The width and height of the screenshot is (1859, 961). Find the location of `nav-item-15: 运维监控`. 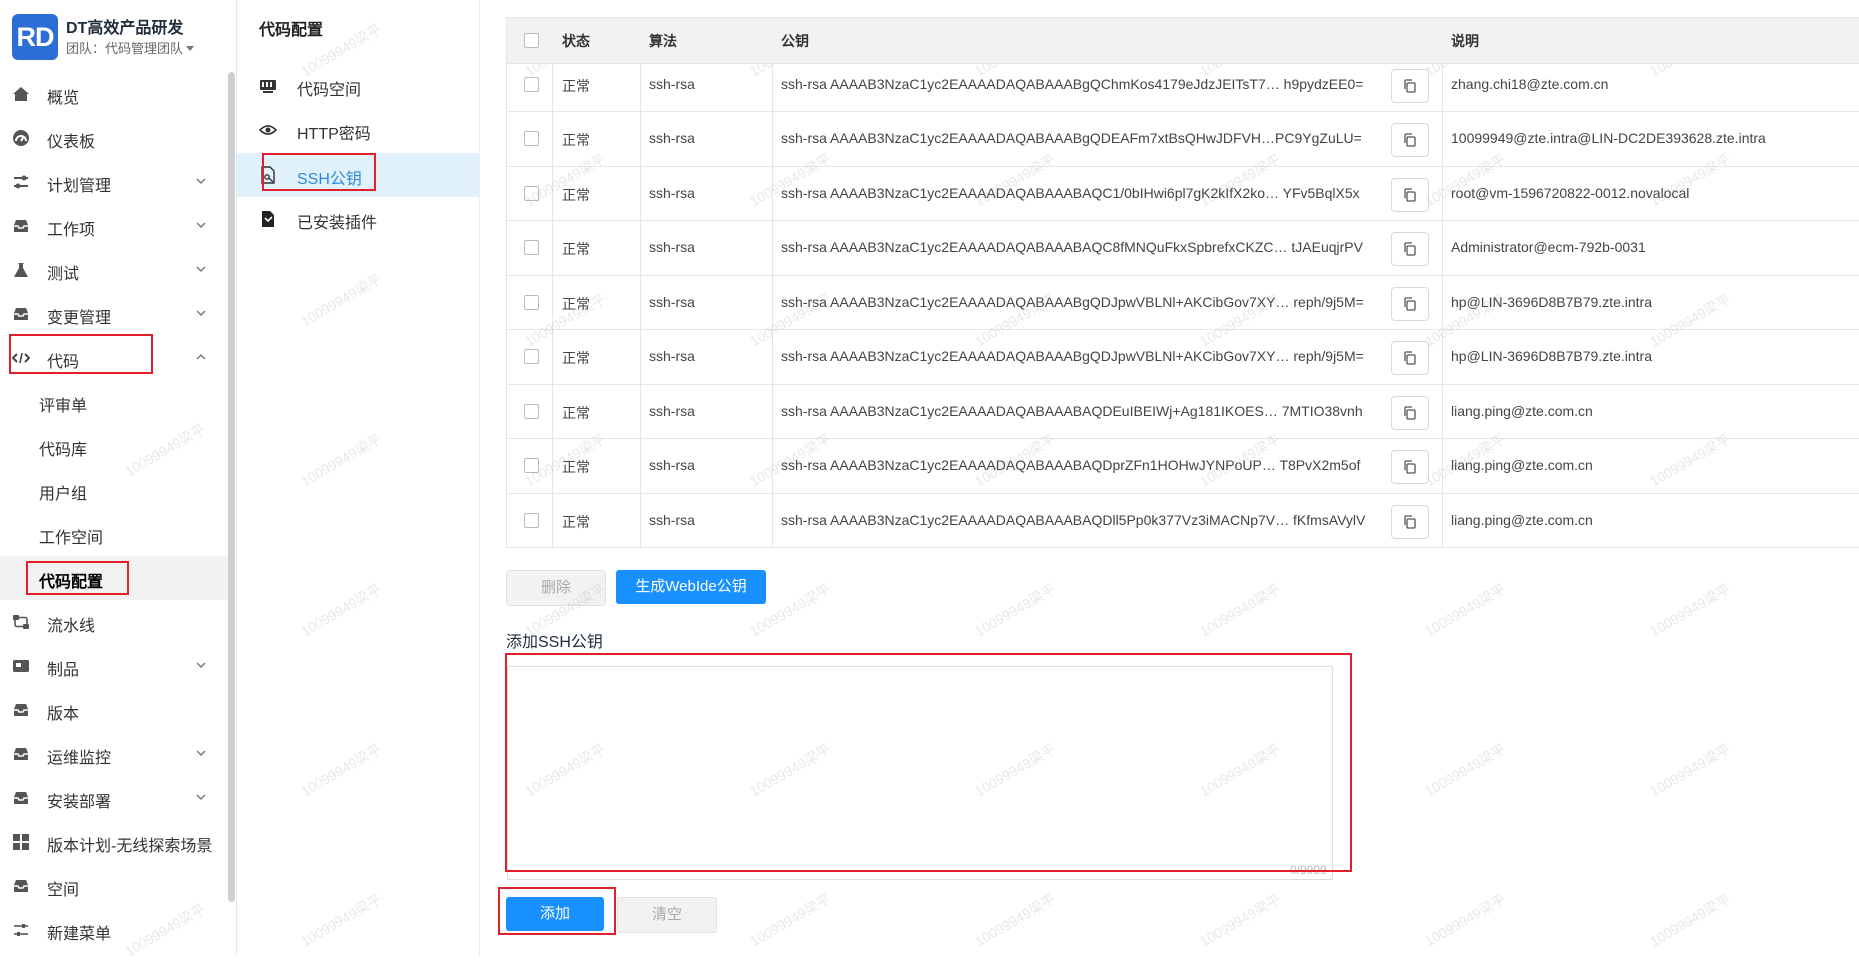

nav-item-15: 运维监控 is located at coordinates (114, 754).